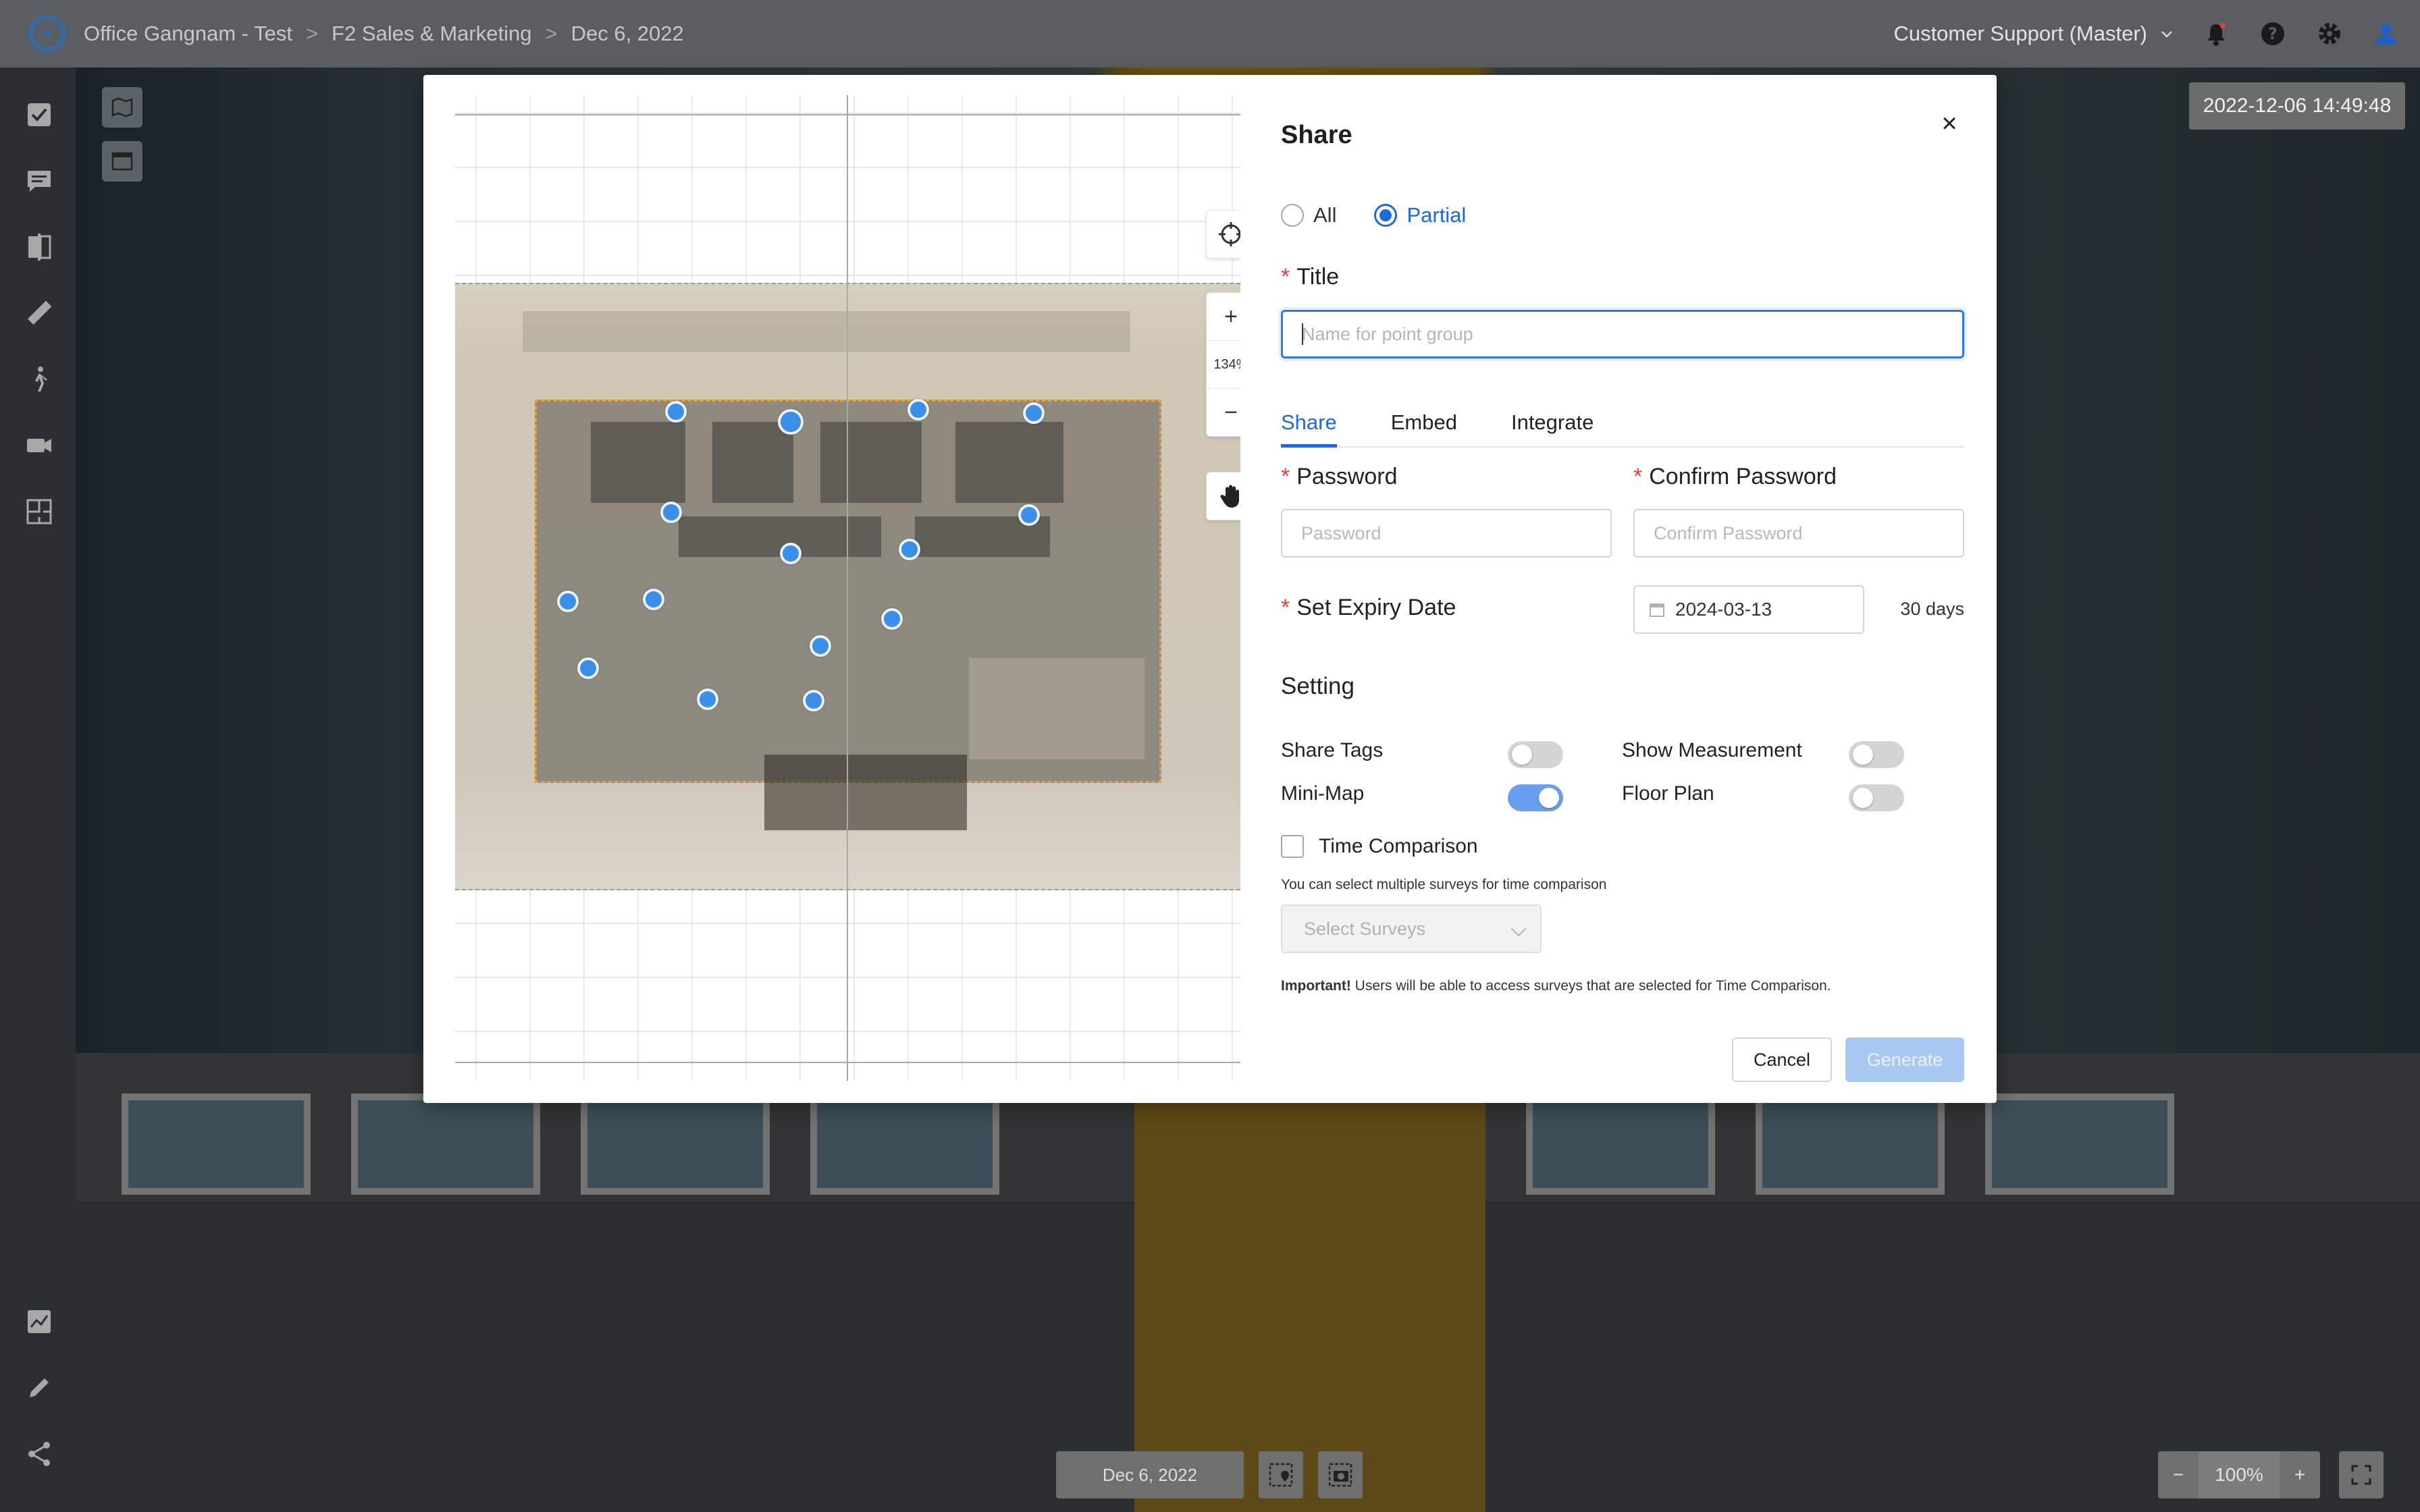  Describe the element at coordinates (627, 34) in the screenshot. I see `breadcrumb-item-date: Dec 6, 2022` at that location.